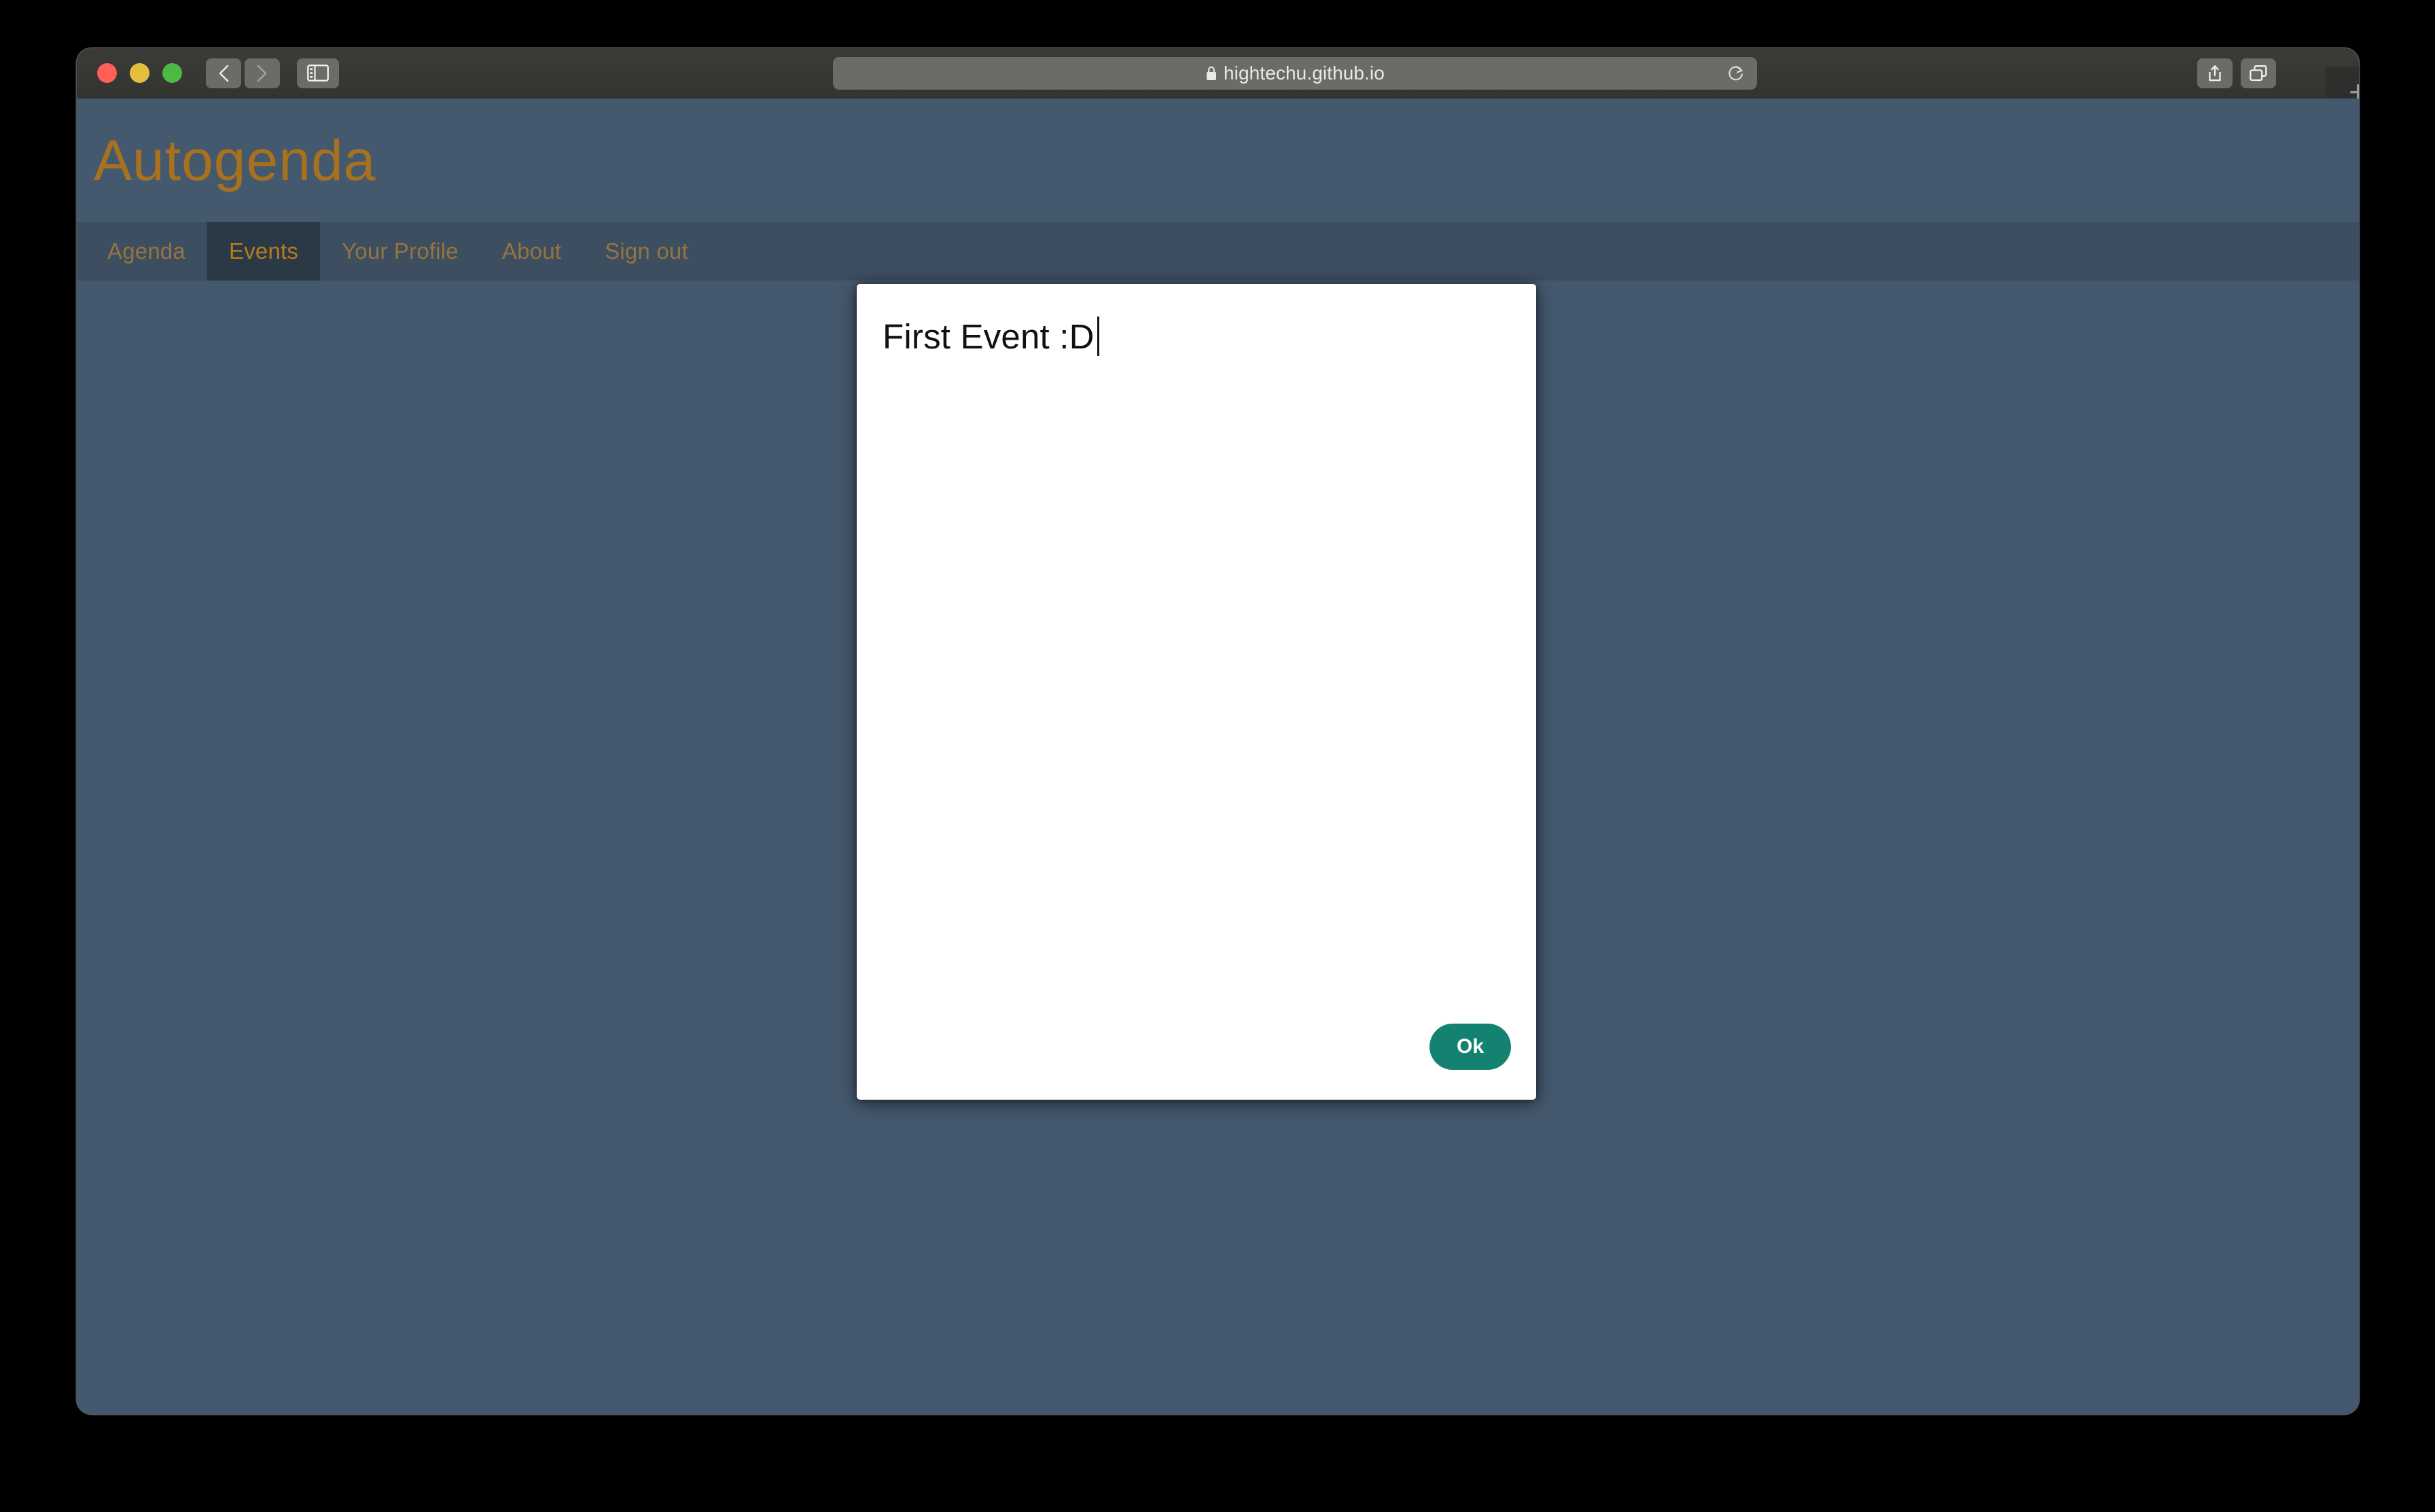 The image size is (2435, 1512). What do you see at coordinates (1098, 336) in the screenshot?
I see `text-caret` at bounding box center [1098, 336].